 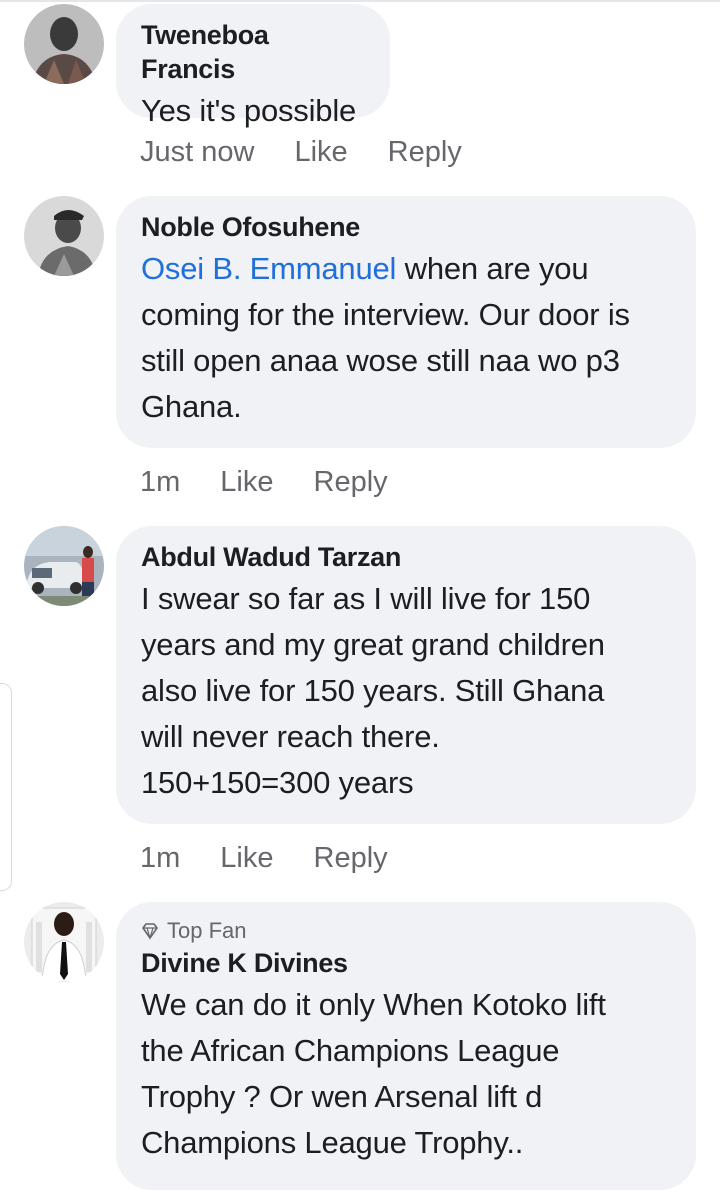 What do you see at coordinates (207, 930) in the screenshot?
I see `top-fan-label: Top Fan` at bounding box center [207, 930].